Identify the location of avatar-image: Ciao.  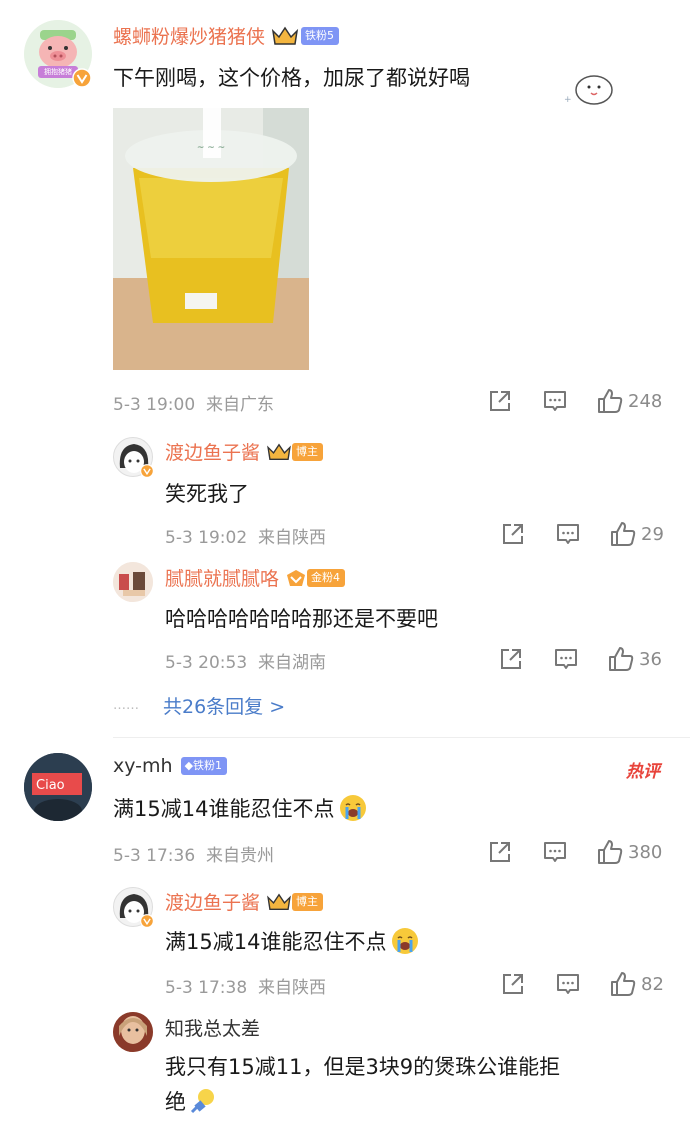
(58, 787).